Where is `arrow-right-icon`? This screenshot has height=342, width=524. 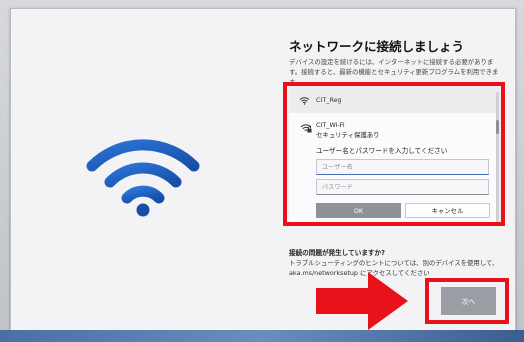 arrow-right-icon is located at coordinates (362, 301).